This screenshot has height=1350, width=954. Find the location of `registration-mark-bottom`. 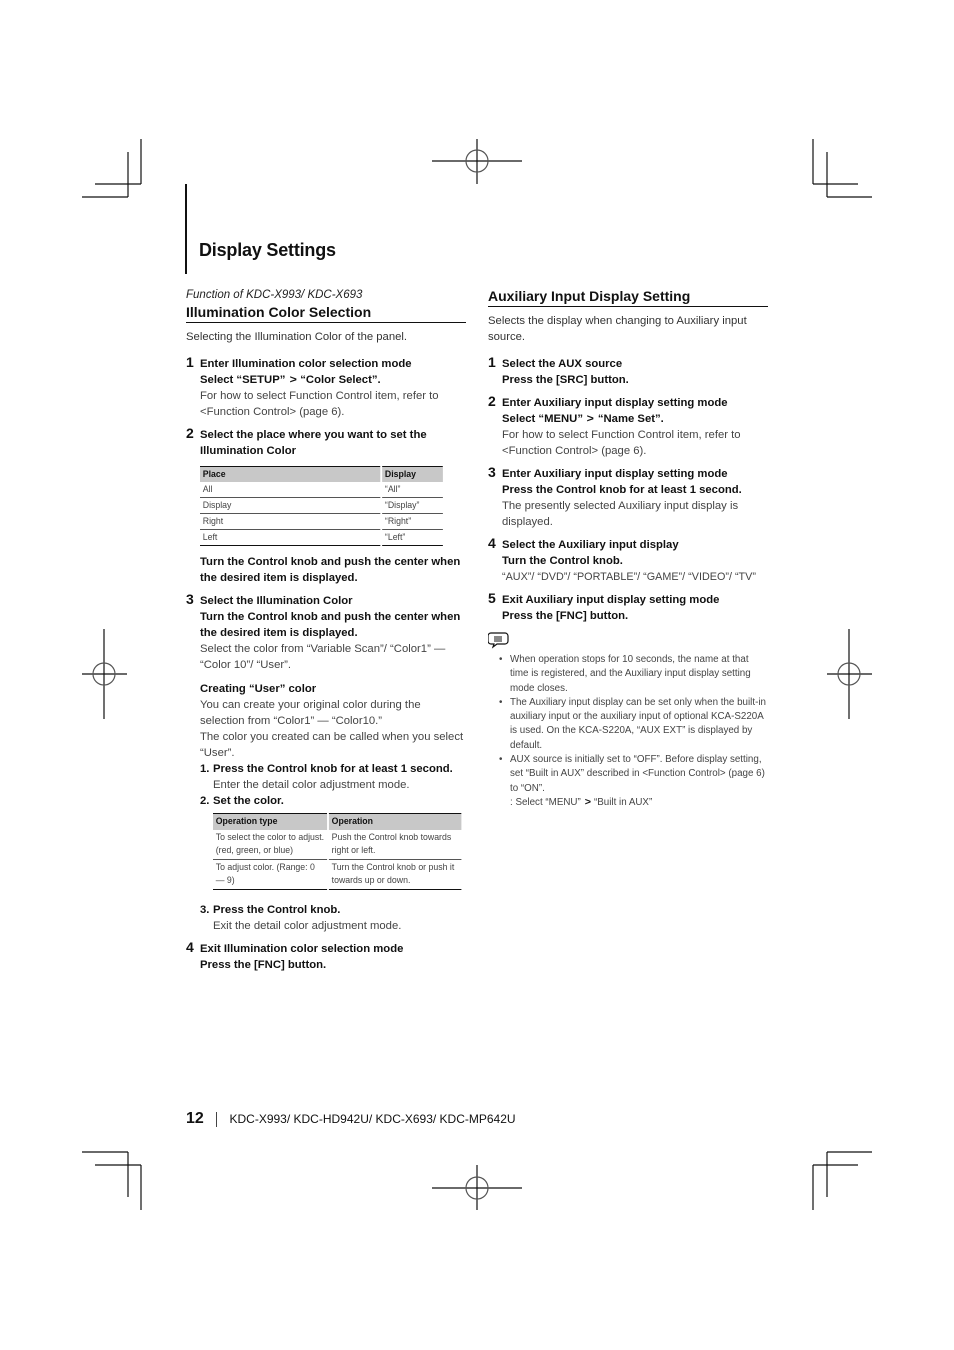

registration-mark-bottom is located at coordinates (477, 1187).